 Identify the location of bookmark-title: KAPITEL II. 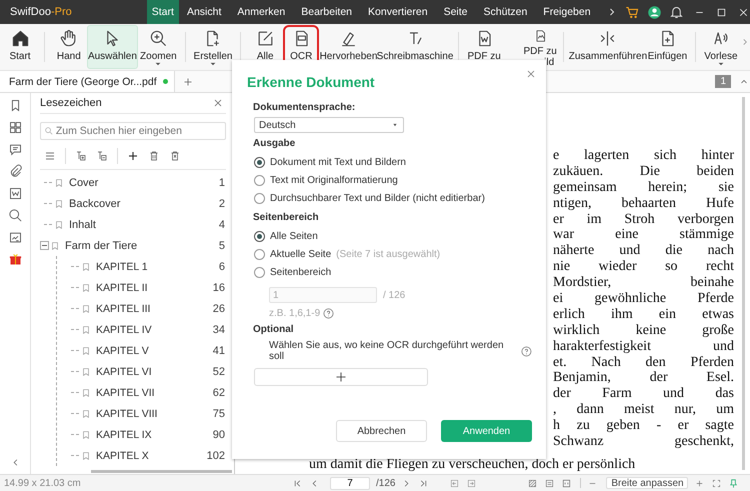
(122, 288).